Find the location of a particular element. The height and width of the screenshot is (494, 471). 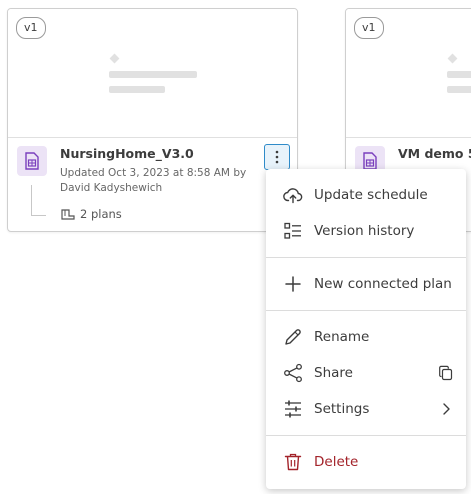

plus-icon is located at coordinates (293, 284).